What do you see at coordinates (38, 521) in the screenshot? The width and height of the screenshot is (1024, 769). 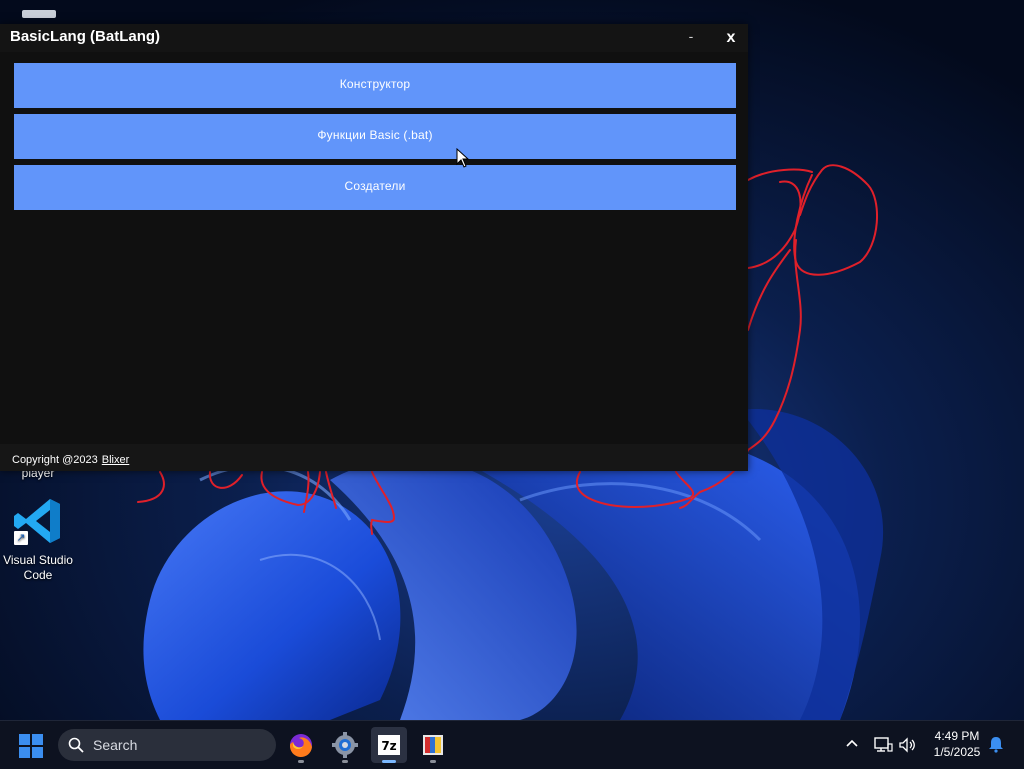 I see `vscode-icon: ↗` at bounding box center [38, 521].